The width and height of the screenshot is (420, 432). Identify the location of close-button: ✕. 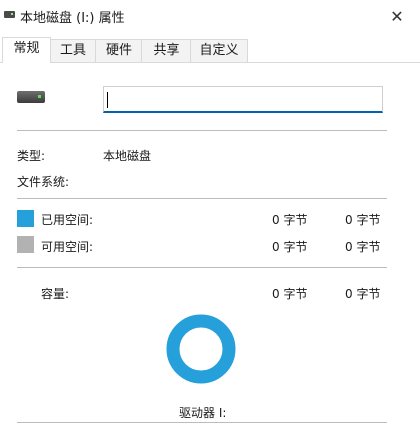
(397, 16).